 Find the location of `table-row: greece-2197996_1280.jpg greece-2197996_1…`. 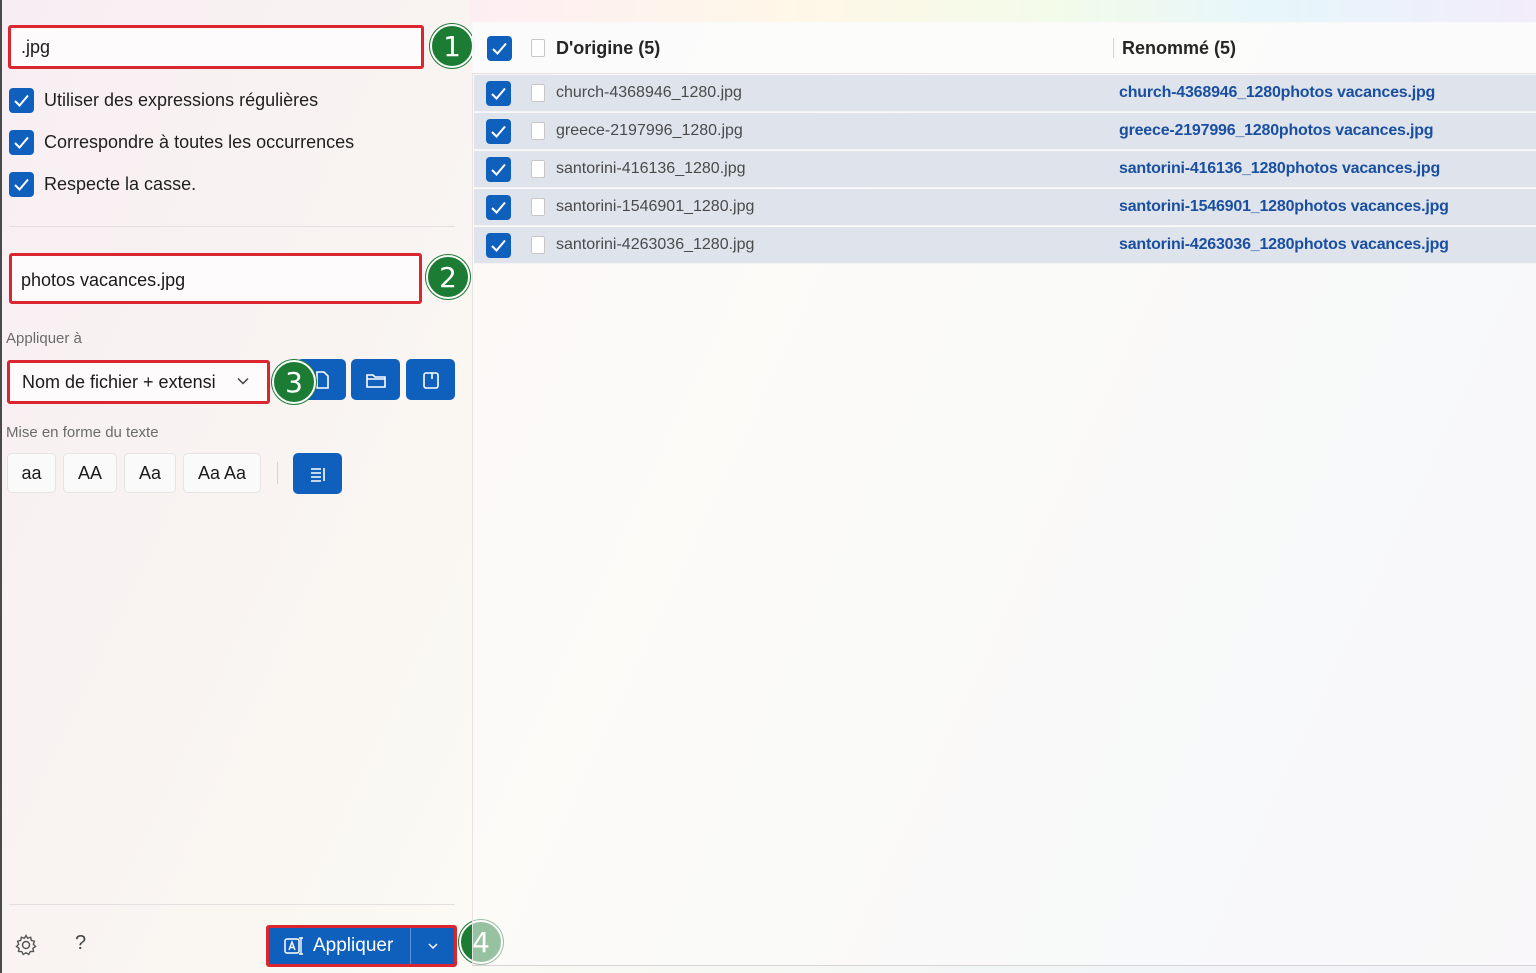

table-row: greece-2197996_1280.jpg greece-2197996_1… is located at coordinates (1005, 131).